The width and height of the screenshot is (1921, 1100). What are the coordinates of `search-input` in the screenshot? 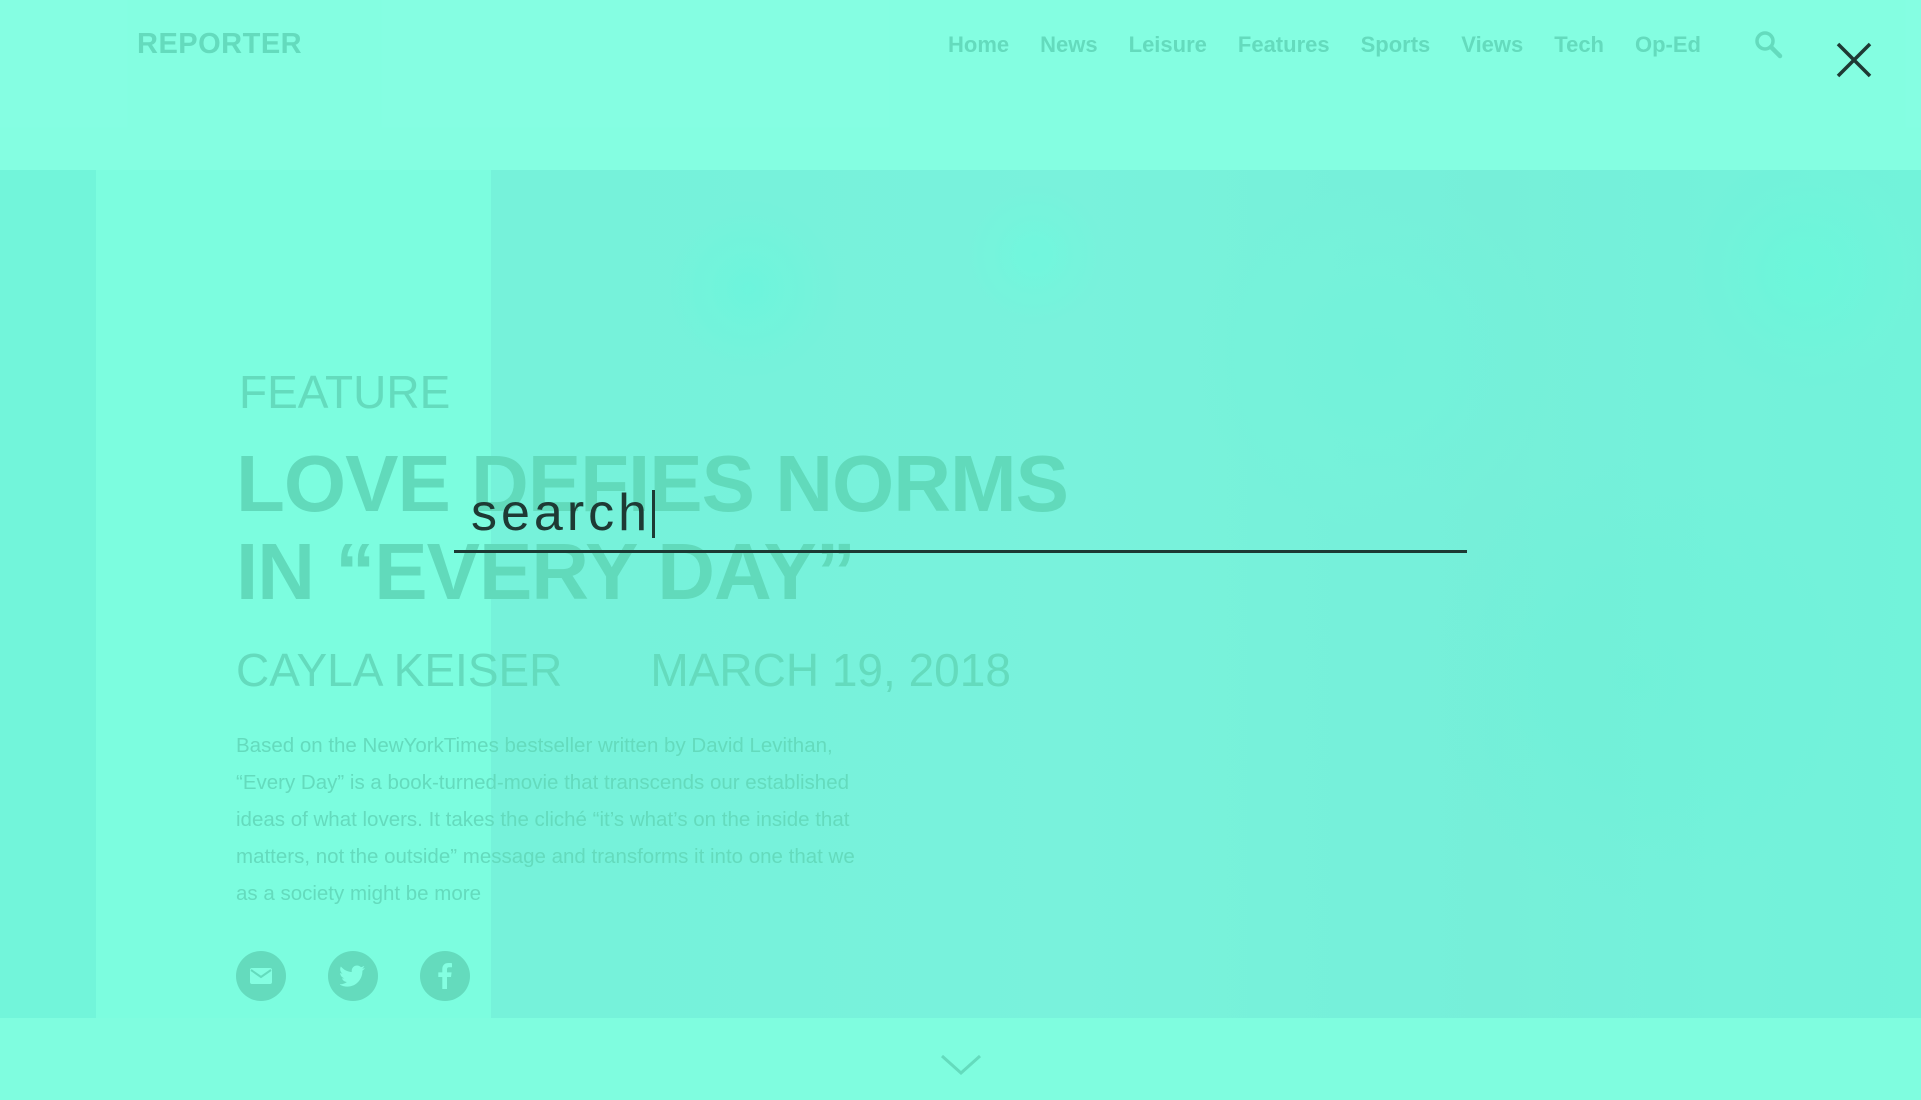 It's located at (957, 515).